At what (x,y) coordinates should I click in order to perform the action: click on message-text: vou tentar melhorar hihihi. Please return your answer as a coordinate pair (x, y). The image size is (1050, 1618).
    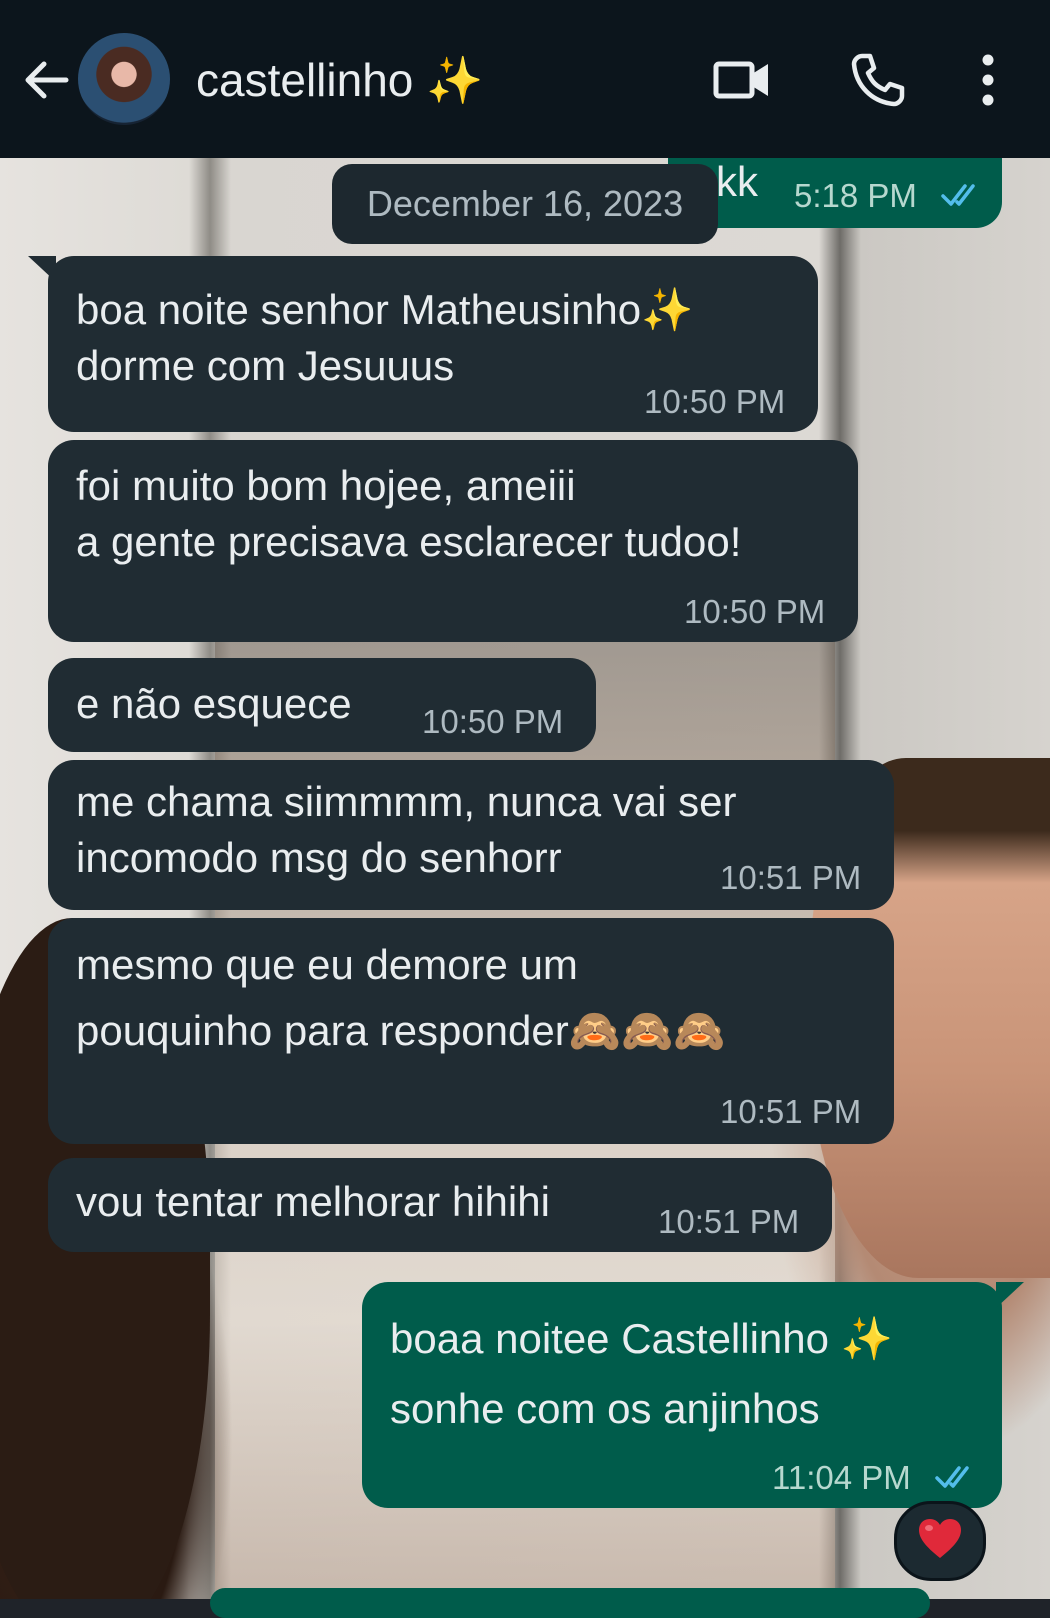
    Looking at the image, I should click on (313, 1201).